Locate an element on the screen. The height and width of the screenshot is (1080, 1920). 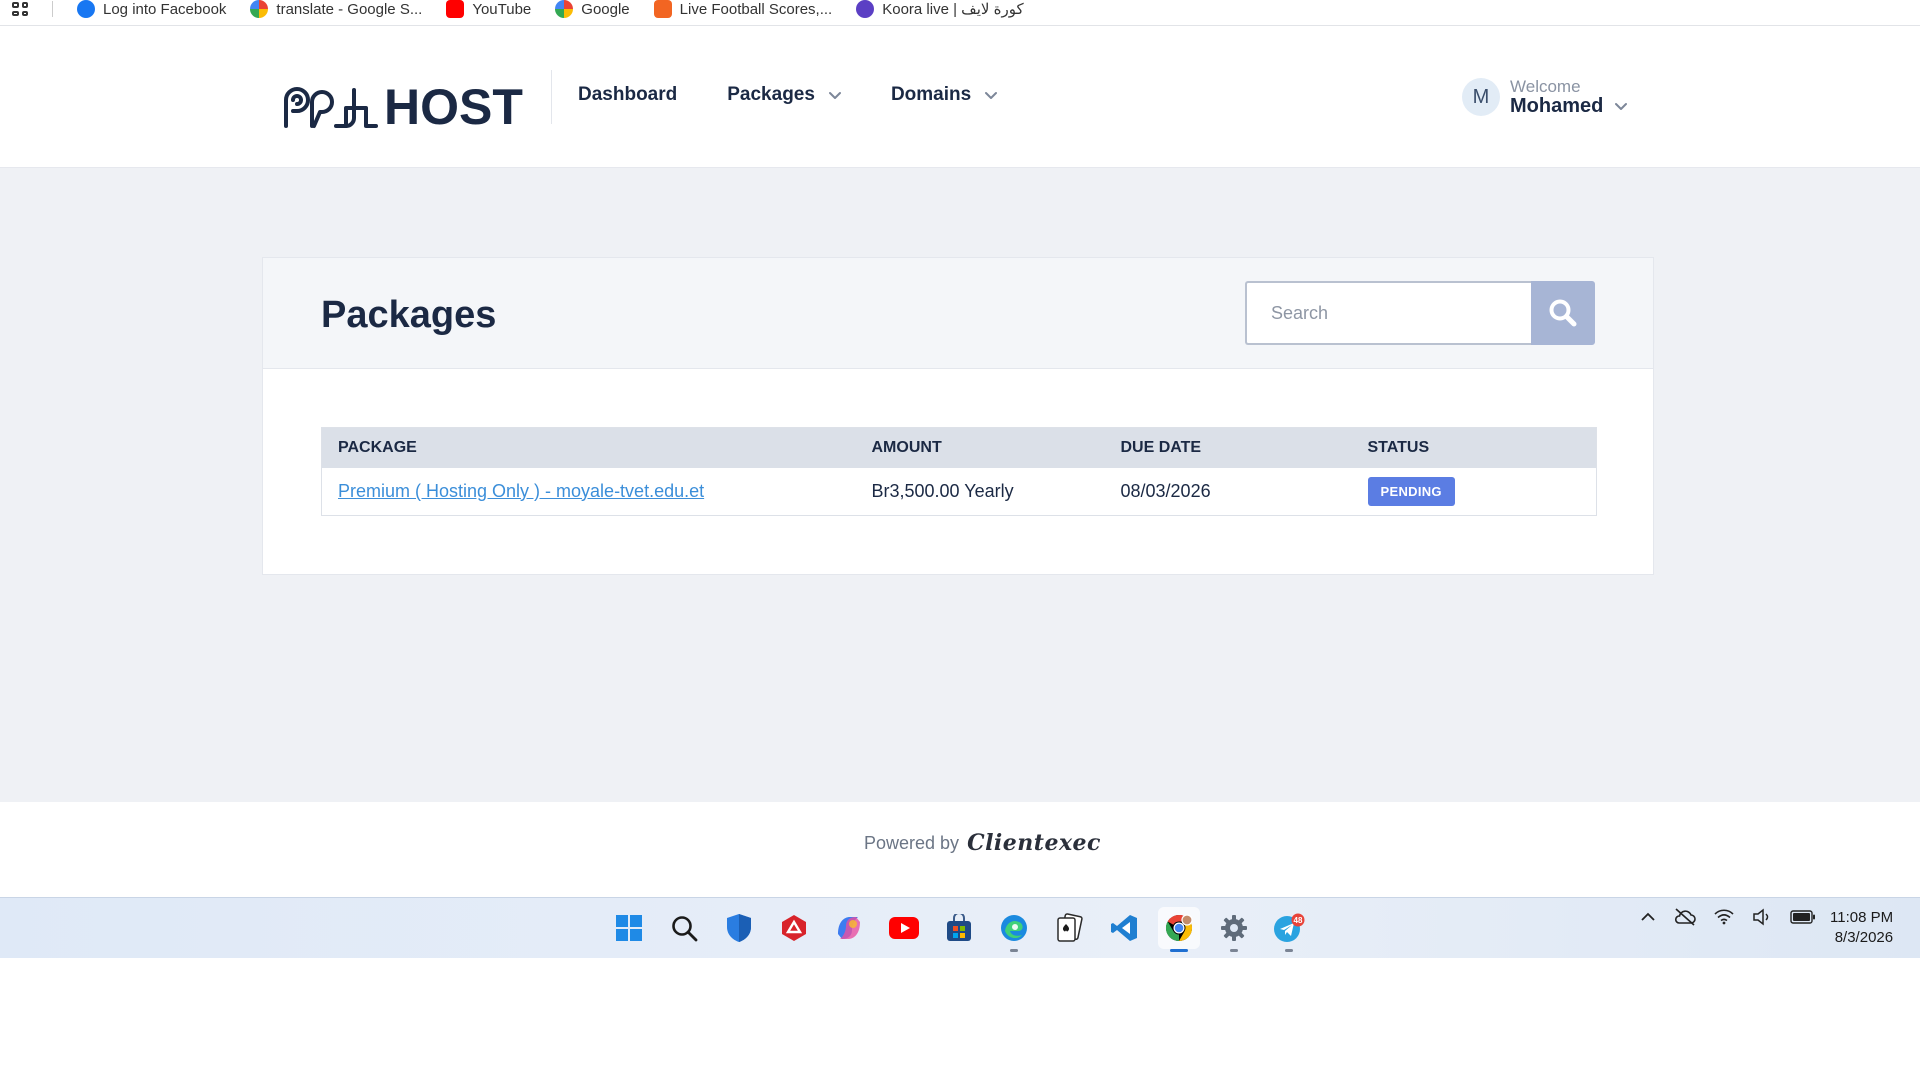
logo-mark-icon is located at coordinates (331, 107).